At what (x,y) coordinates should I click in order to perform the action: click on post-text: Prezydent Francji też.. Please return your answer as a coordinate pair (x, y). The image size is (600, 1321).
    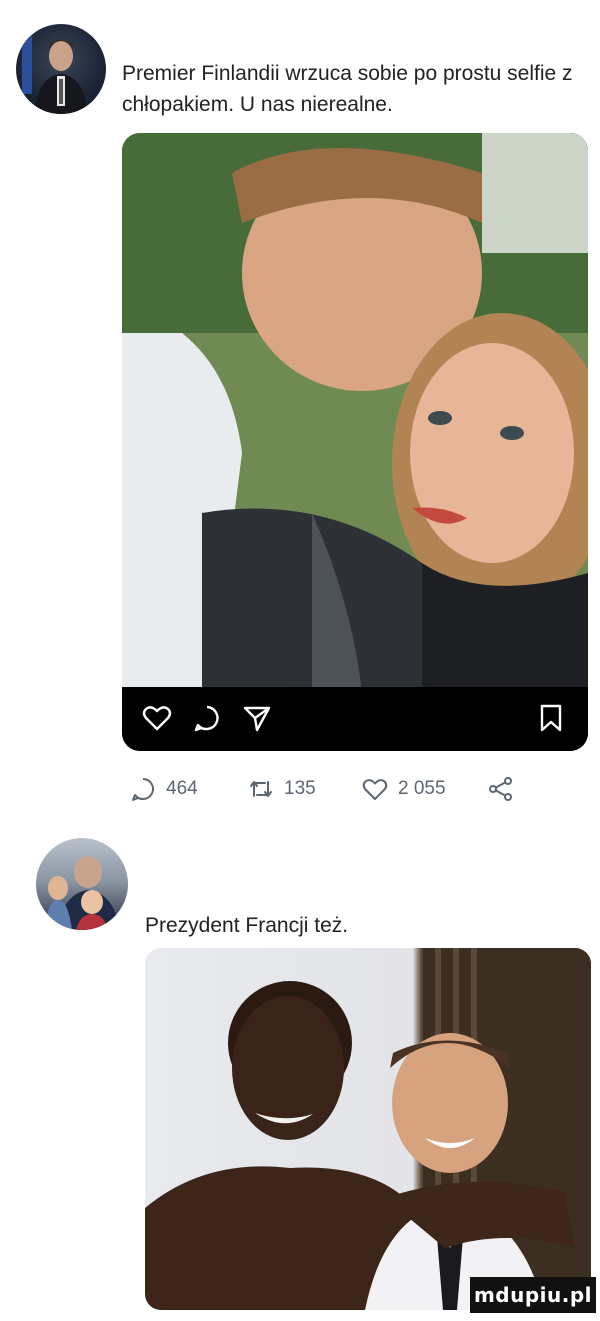
    Looking at the image, I should click on (247, 925).